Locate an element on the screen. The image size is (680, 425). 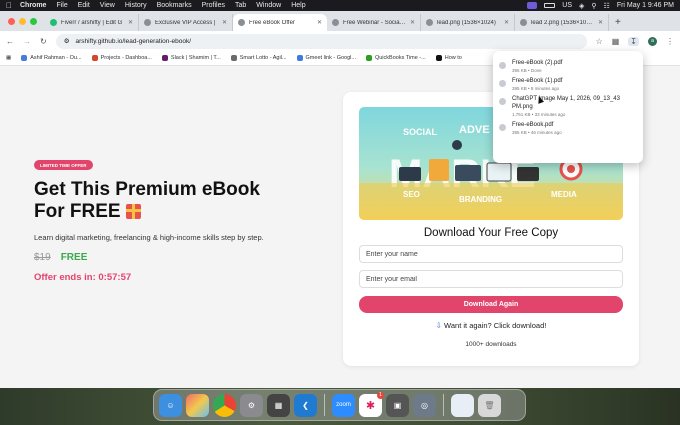
datetime: Fri May 1 9:46 PM is located at coordinates (645, 5).